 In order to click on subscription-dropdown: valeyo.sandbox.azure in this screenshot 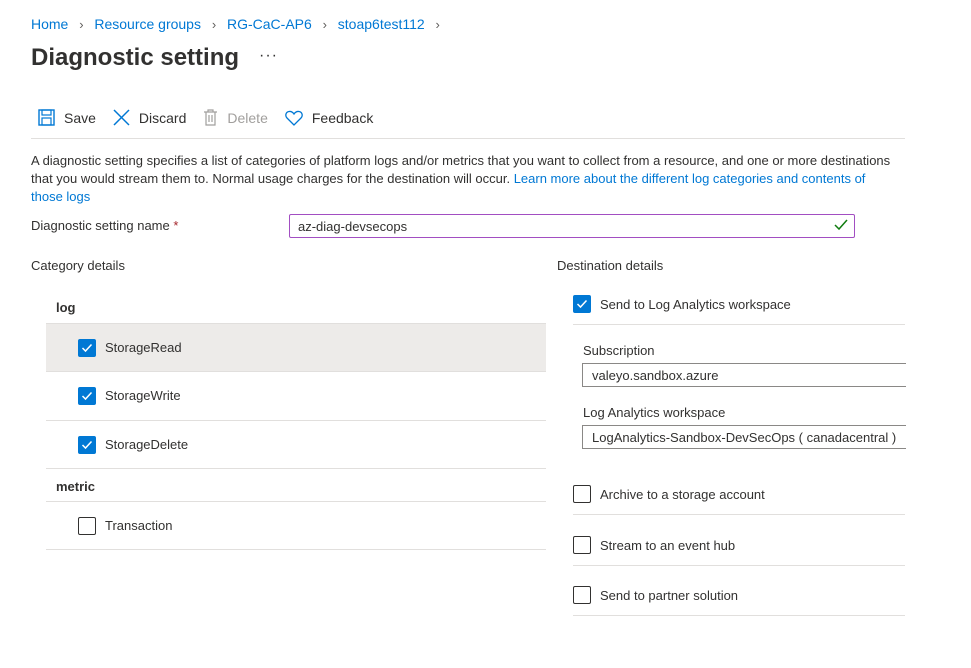, I will do `click(744, 375)`.